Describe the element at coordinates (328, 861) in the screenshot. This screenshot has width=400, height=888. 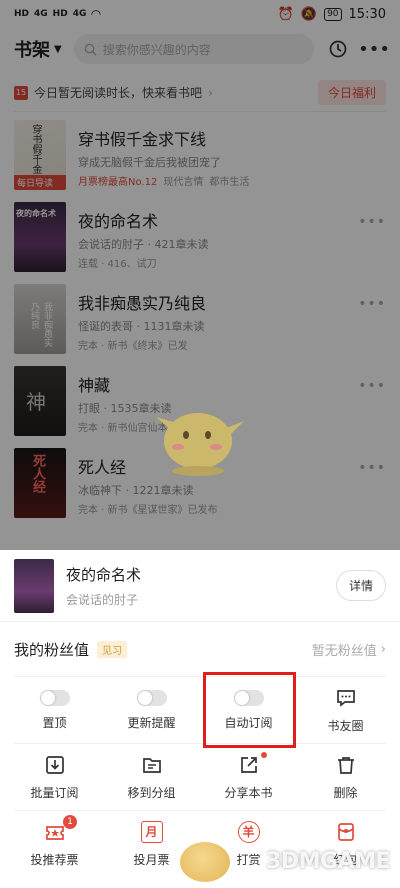
I see `watermark: 3DMGAME` at that location.